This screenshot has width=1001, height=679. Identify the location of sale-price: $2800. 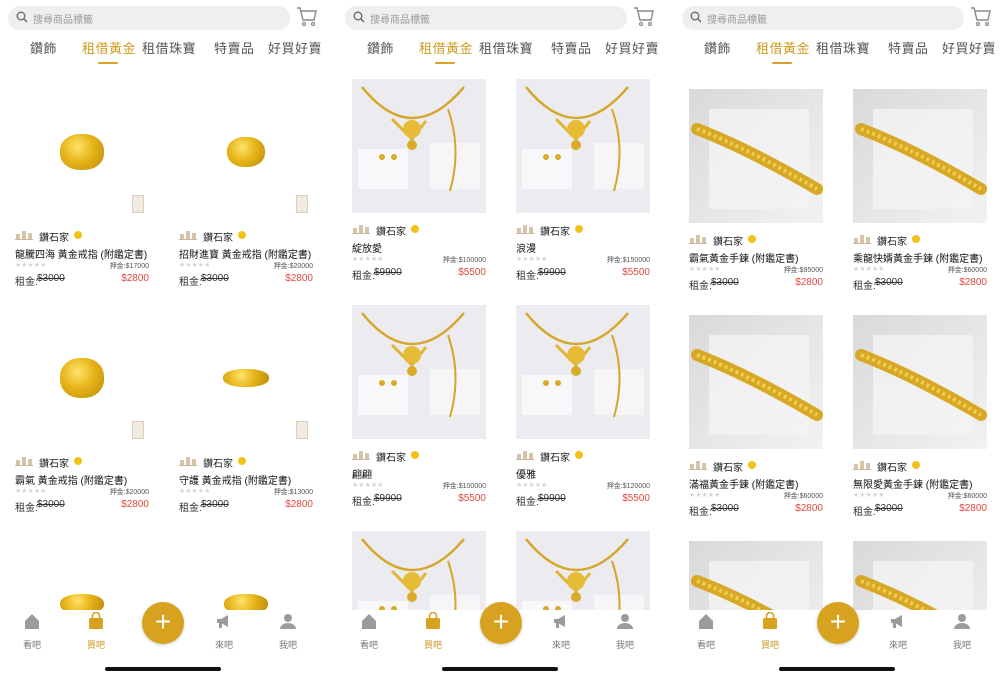
(973, 282).